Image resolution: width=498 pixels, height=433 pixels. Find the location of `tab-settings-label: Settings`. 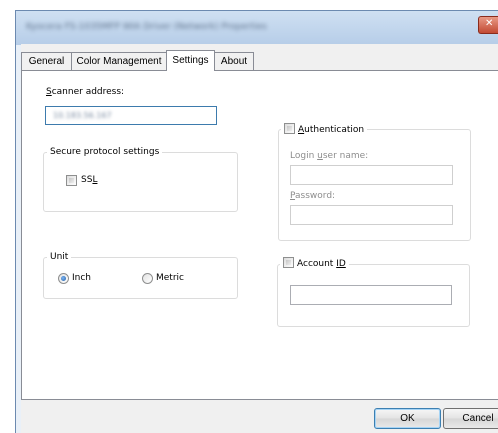

tab-settings-label: Settings is located at coordinates (190, 60).